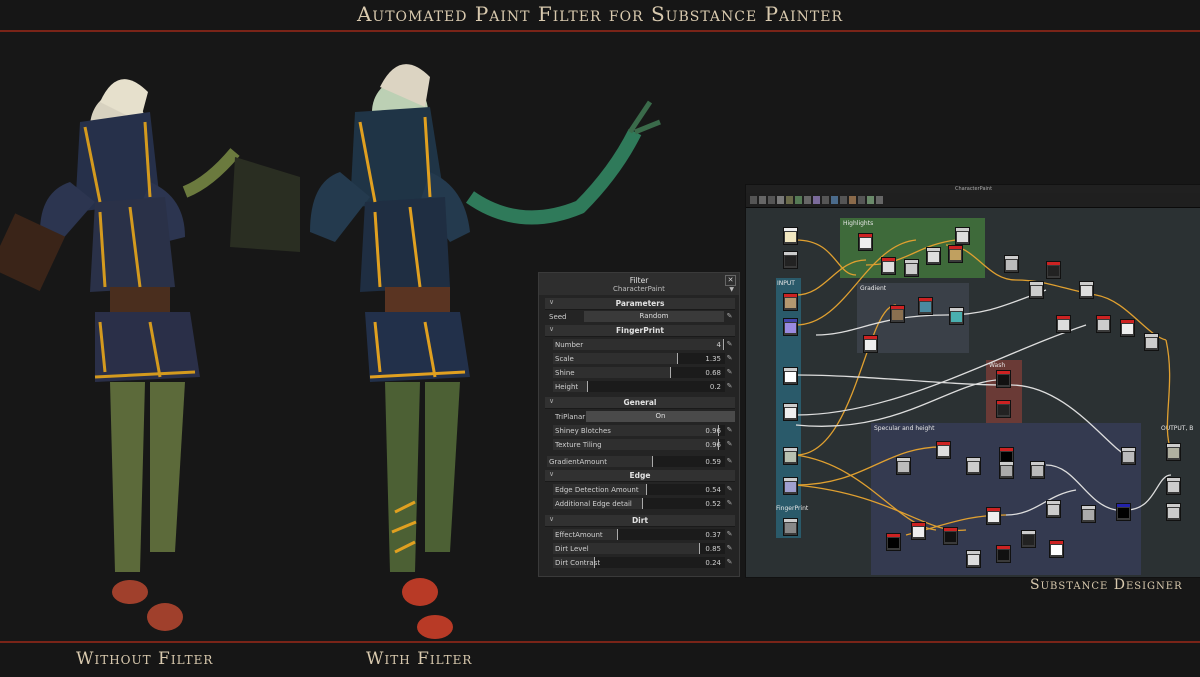 The height and width of the screenshot is (677, 1200). Describe the element at coordinates (640, 331) in the screenshot. I see `section-fingerprint: ∨ FingerPrint` at that location.